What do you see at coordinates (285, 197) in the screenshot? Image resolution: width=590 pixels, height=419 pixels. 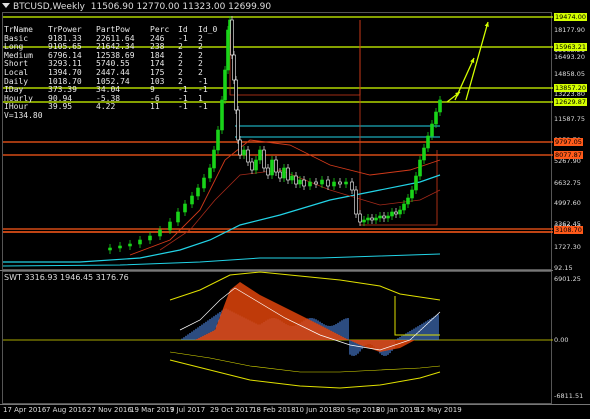 I see `moving-average-red` at bounding box center [285, 197].